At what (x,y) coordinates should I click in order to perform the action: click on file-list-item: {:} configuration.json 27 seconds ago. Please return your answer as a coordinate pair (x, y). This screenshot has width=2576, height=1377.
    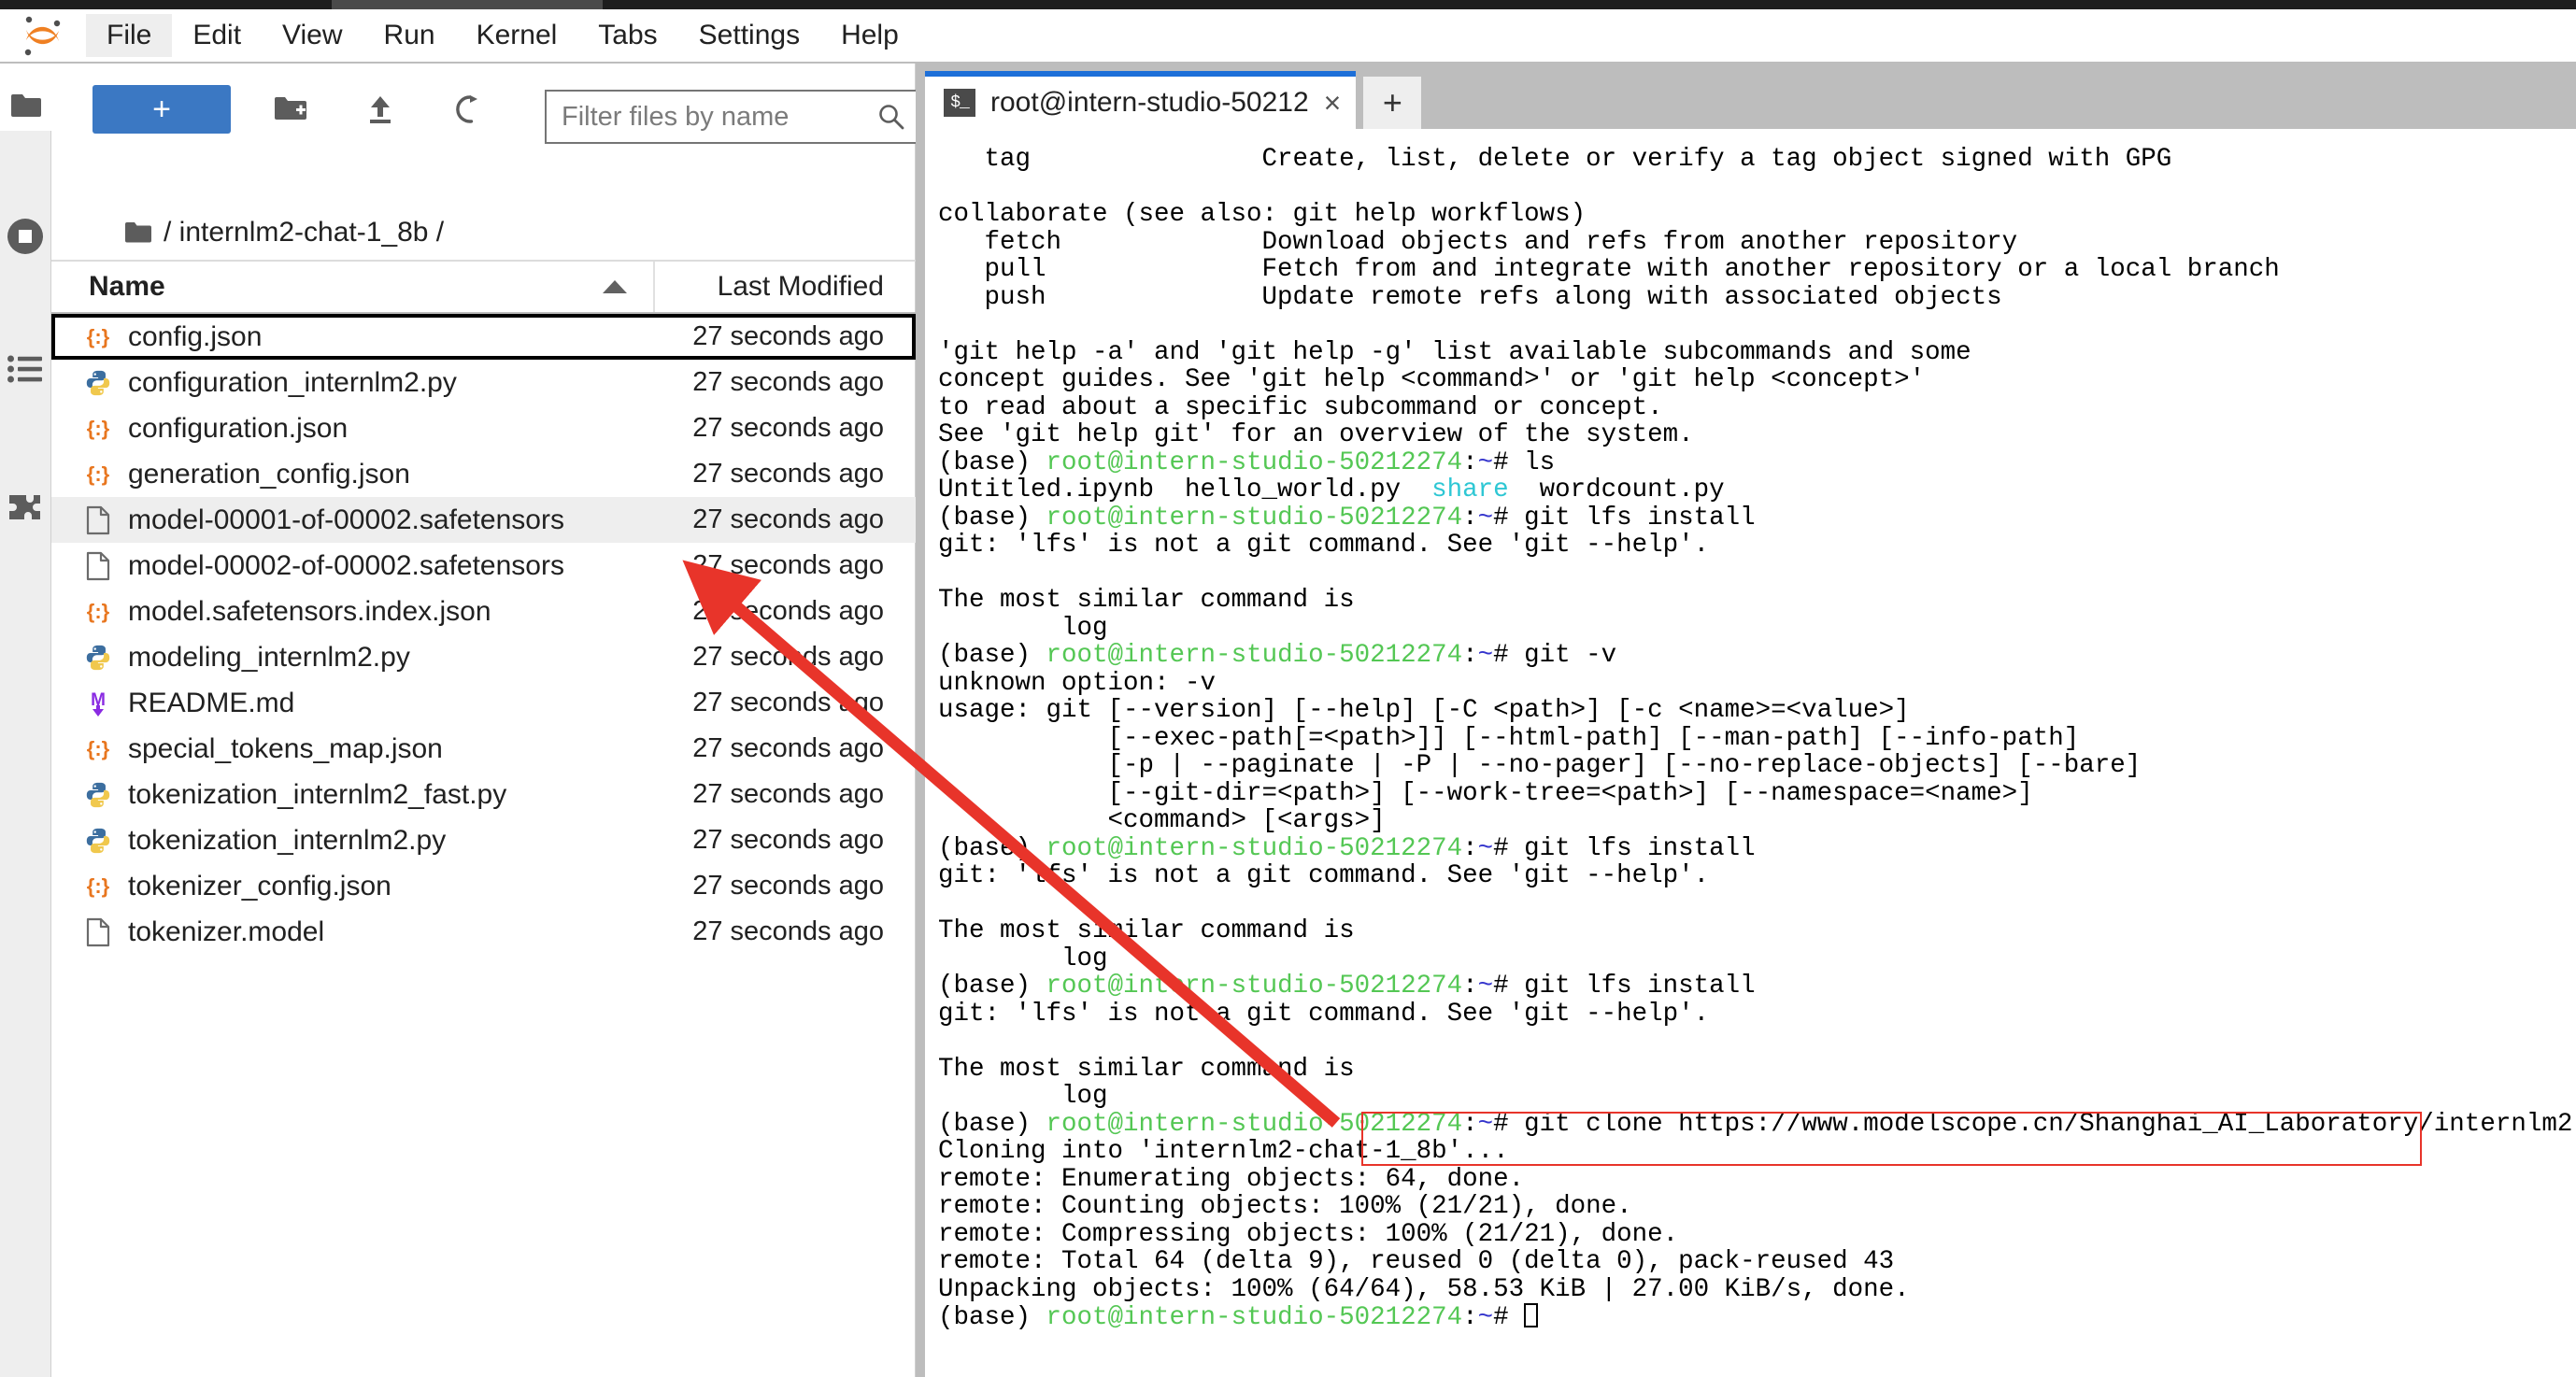
    Looking at the image, I should click on (483, 428).